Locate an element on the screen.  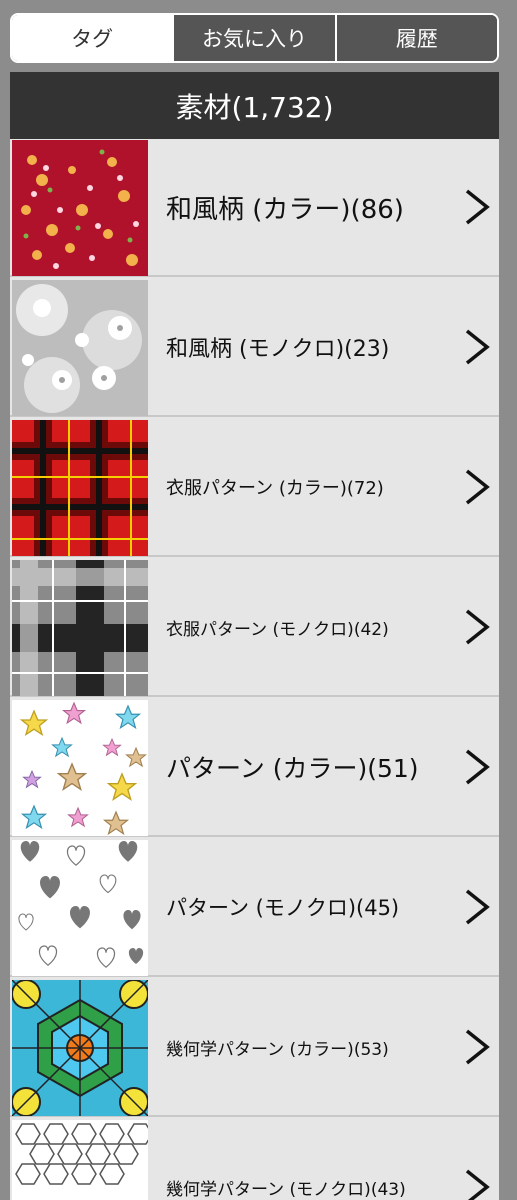
list-item: 衣服パターン (モノクロ)(42) is located at coordinates (254, 628).